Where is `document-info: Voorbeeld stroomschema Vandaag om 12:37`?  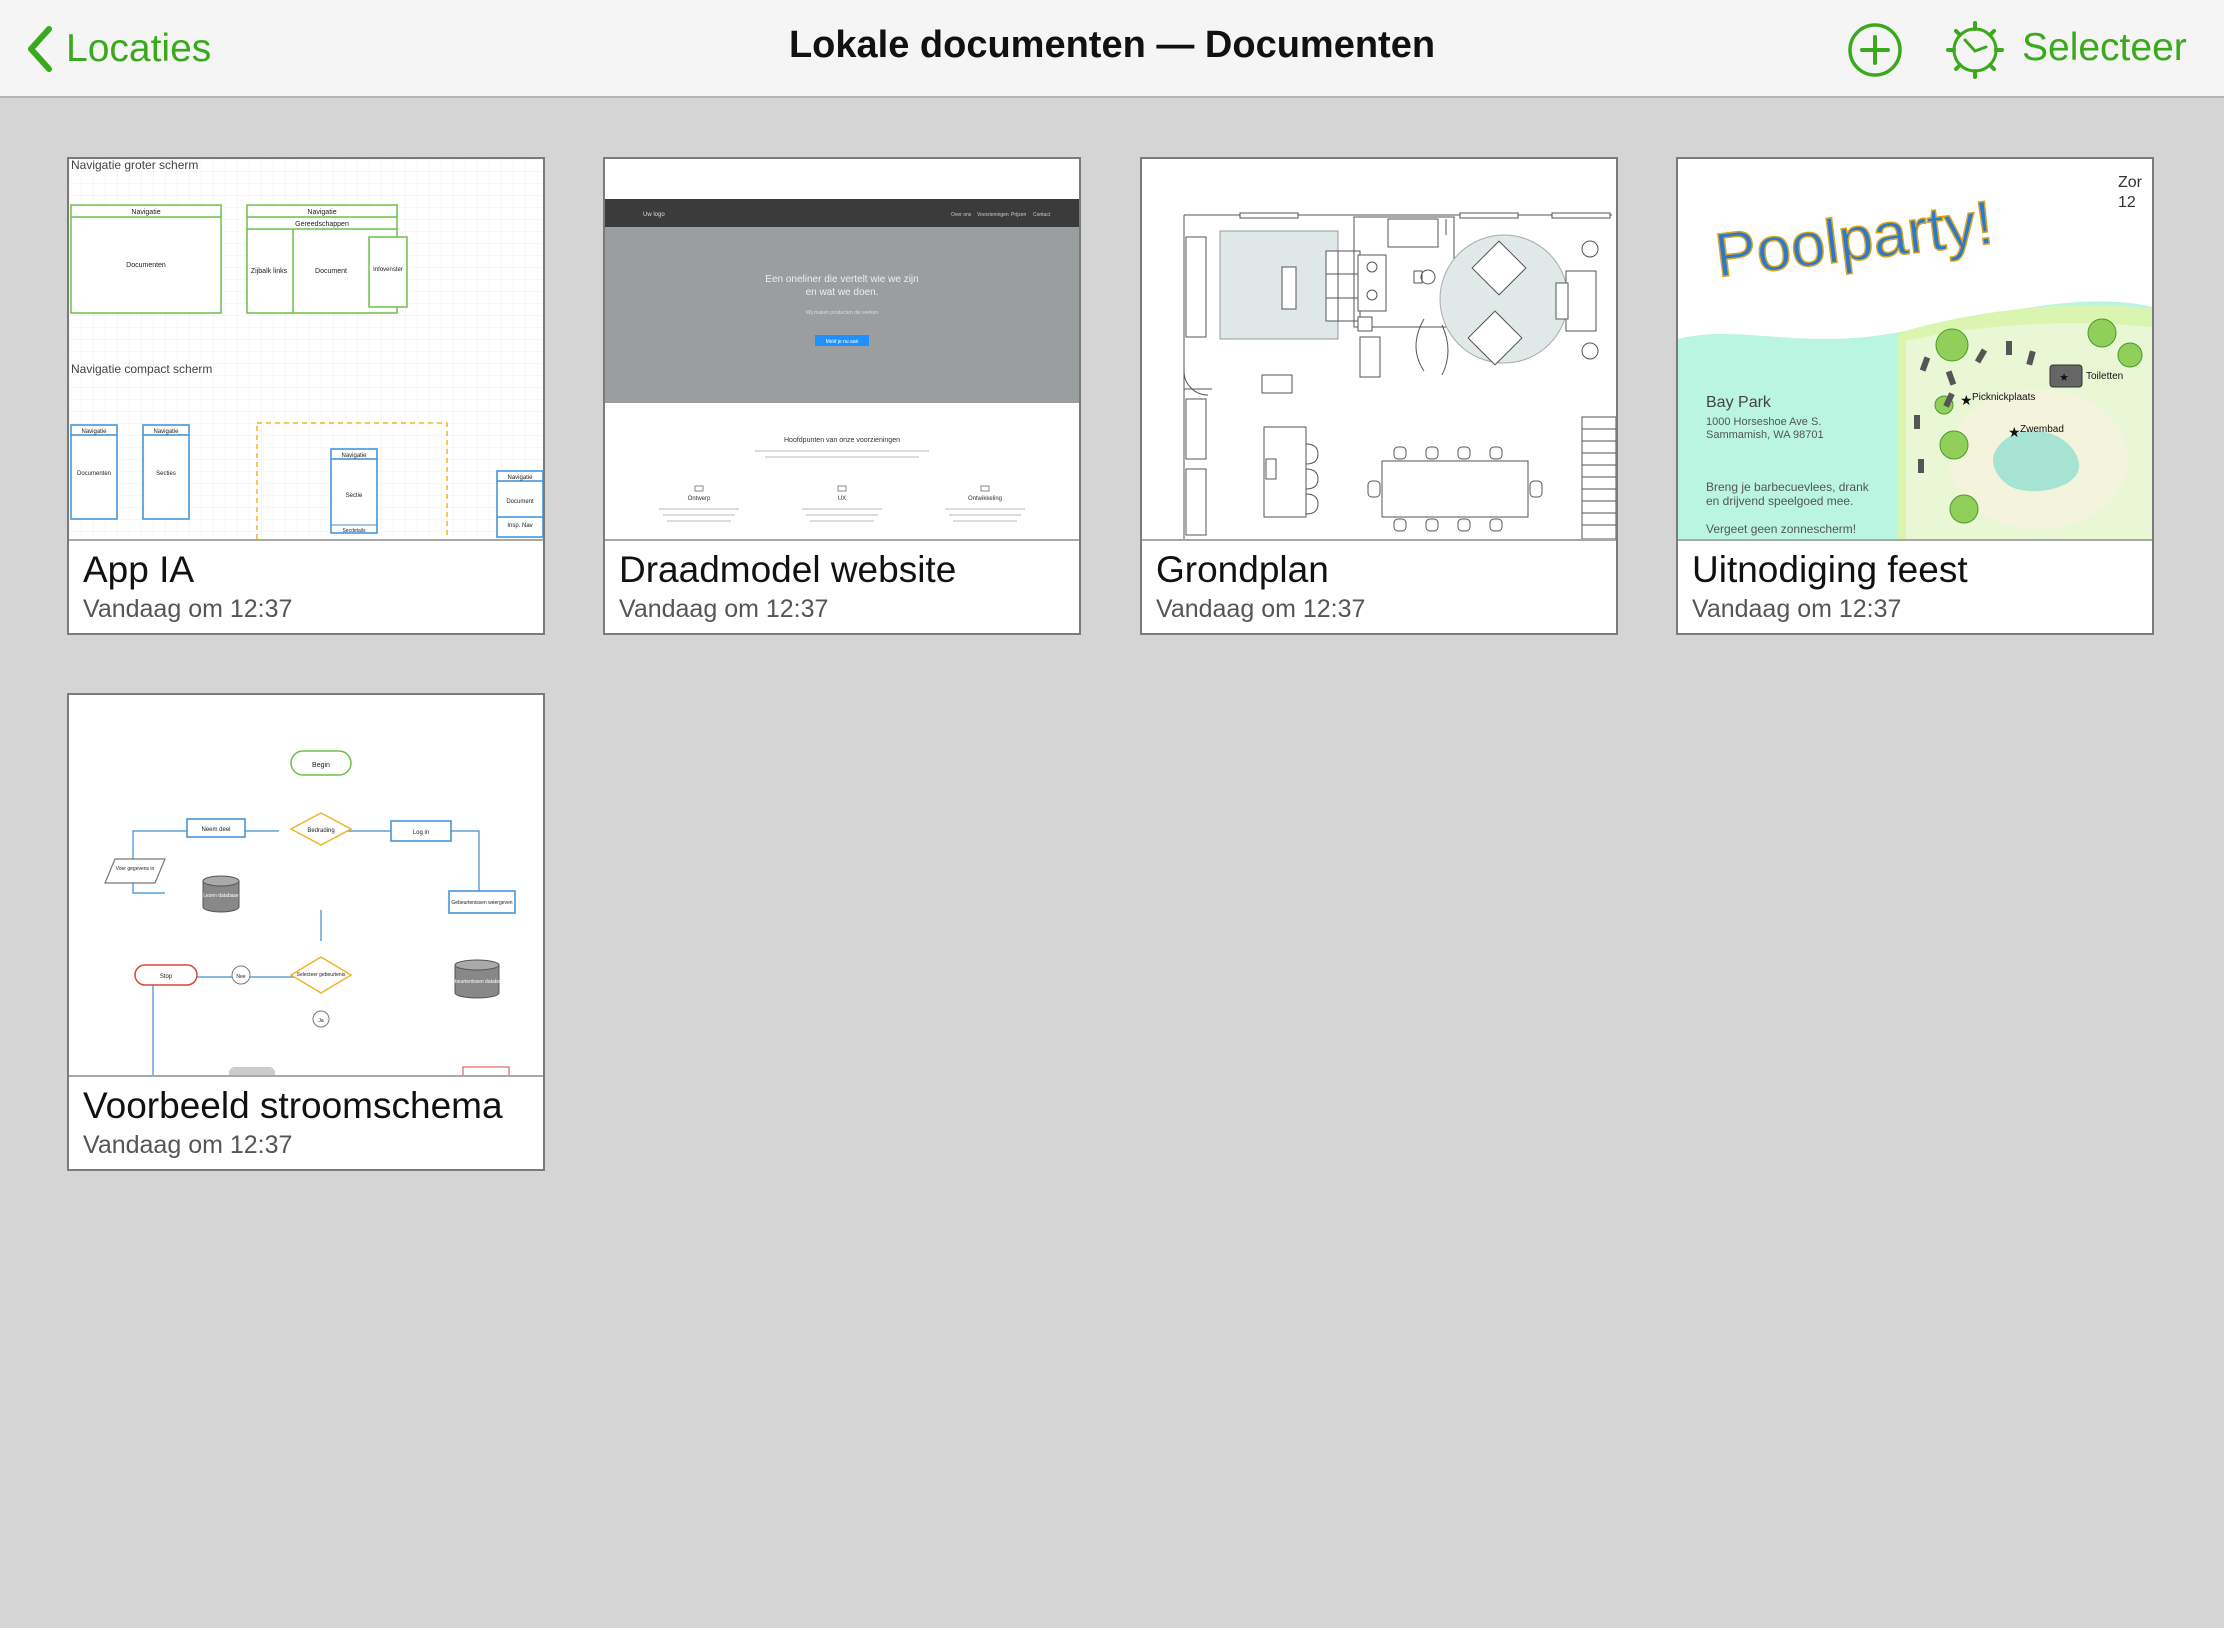 document-info: Voorbeeld stroomschema Vandaag om 12:37 is located at coordinates (306, 1122).